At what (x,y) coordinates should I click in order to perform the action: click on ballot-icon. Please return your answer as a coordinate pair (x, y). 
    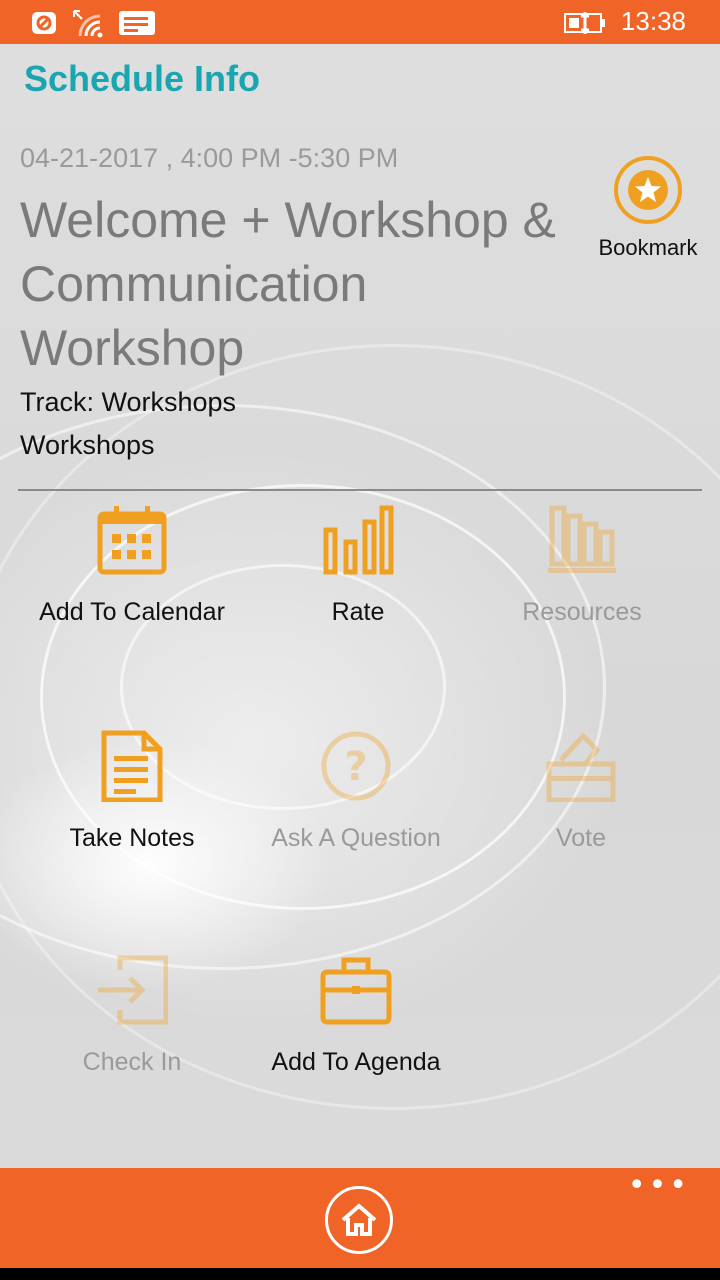
    Looking at the image, I should click on (581, 766).